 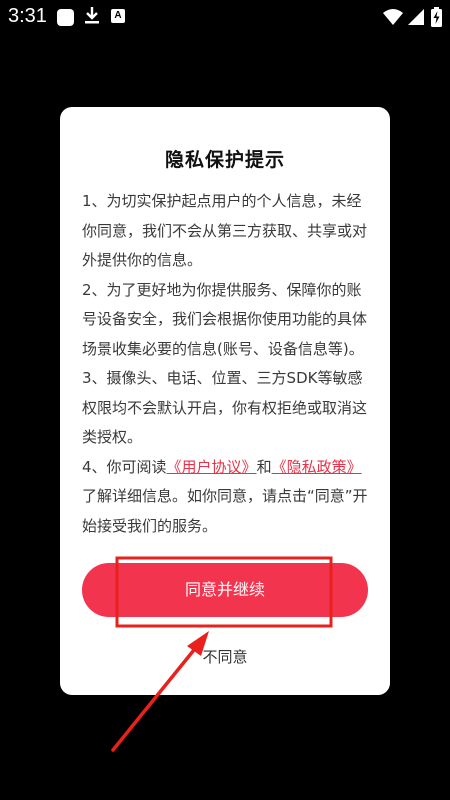 I want to click on user-agreement-link: 《用户协议》, so click(x=212, y=467).